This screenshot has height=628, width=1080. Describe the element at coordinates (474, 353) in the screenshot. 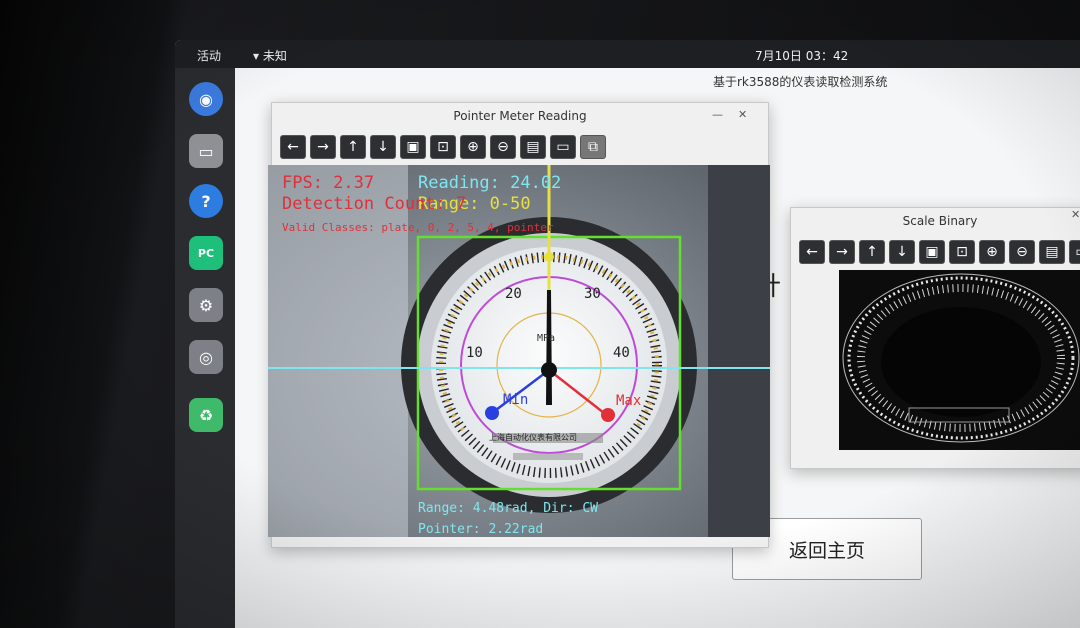

I see `tick-label-10: 10` at that location.